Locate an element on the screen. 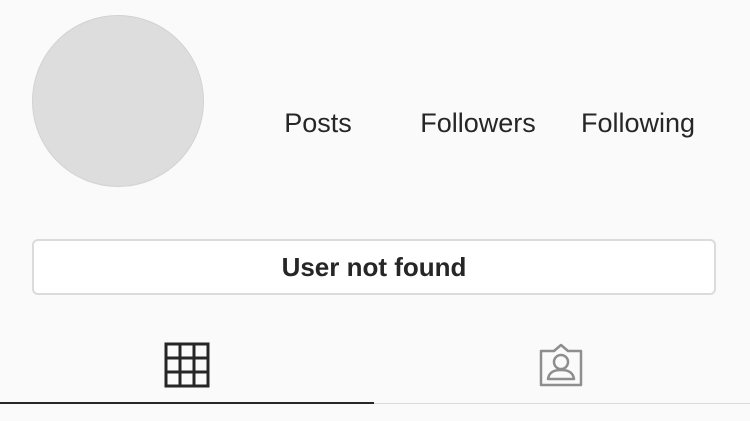  active-tab-indicator is located at coordinates (187, 403).